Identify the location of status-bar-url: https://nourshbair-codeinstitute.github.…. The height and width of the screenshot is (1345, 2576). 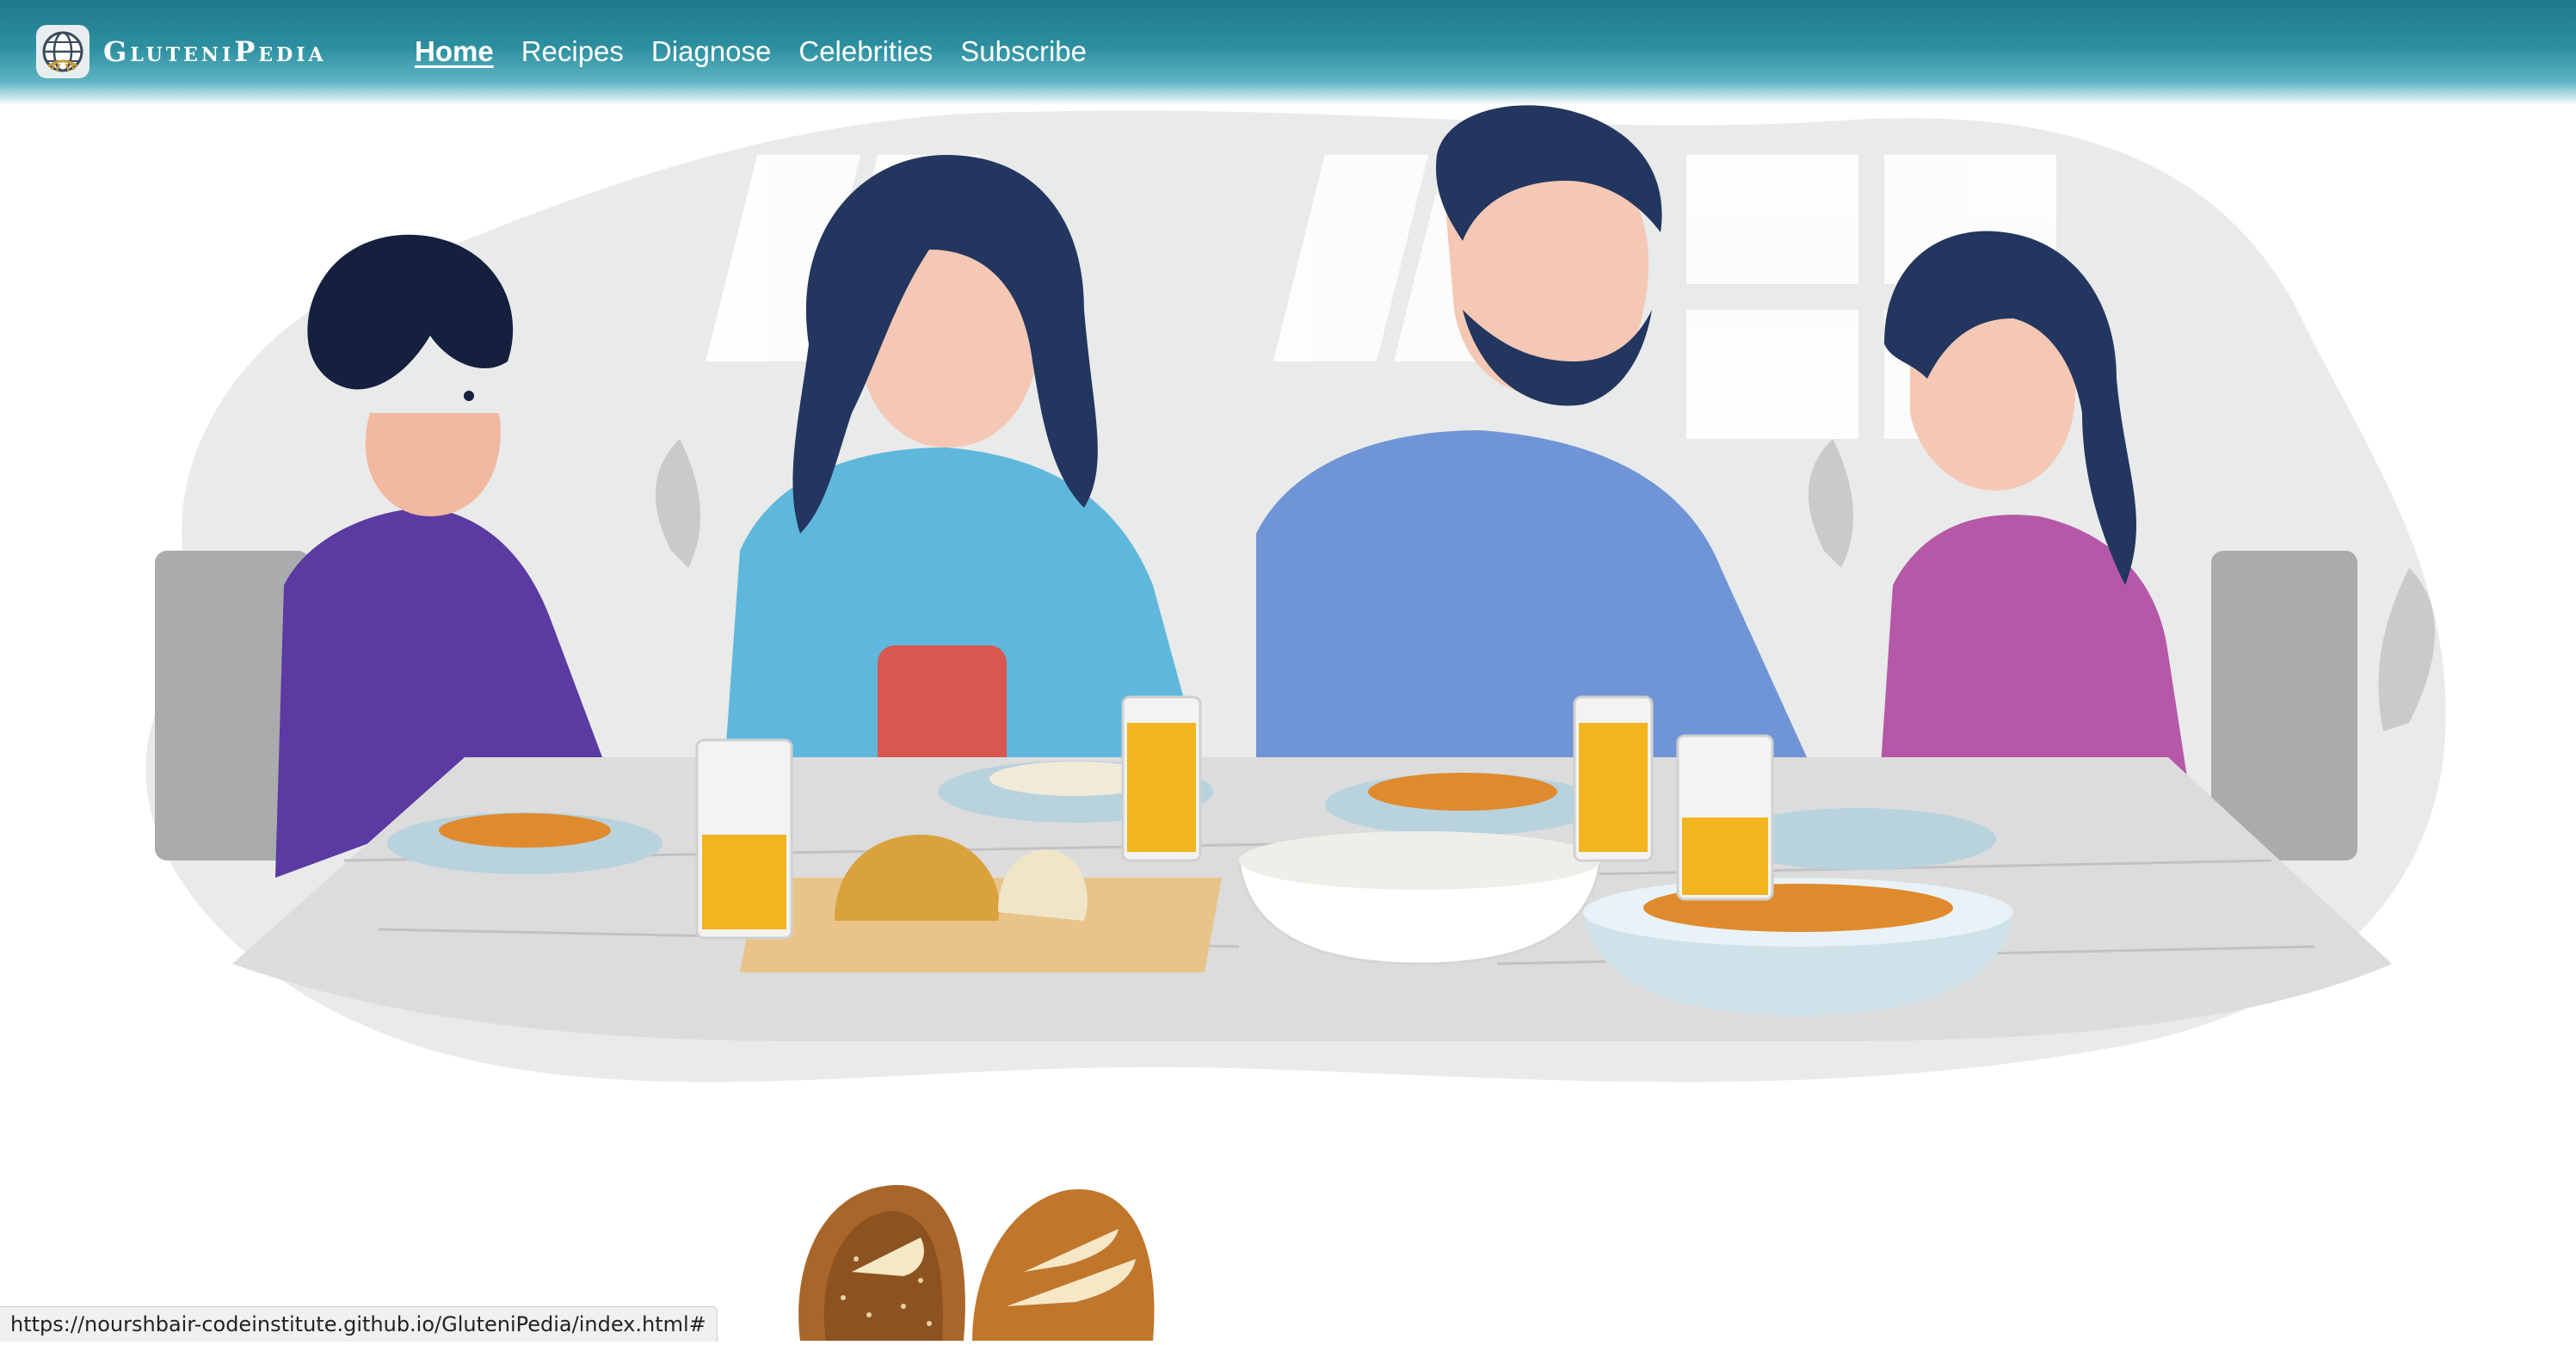
(359, 1324).